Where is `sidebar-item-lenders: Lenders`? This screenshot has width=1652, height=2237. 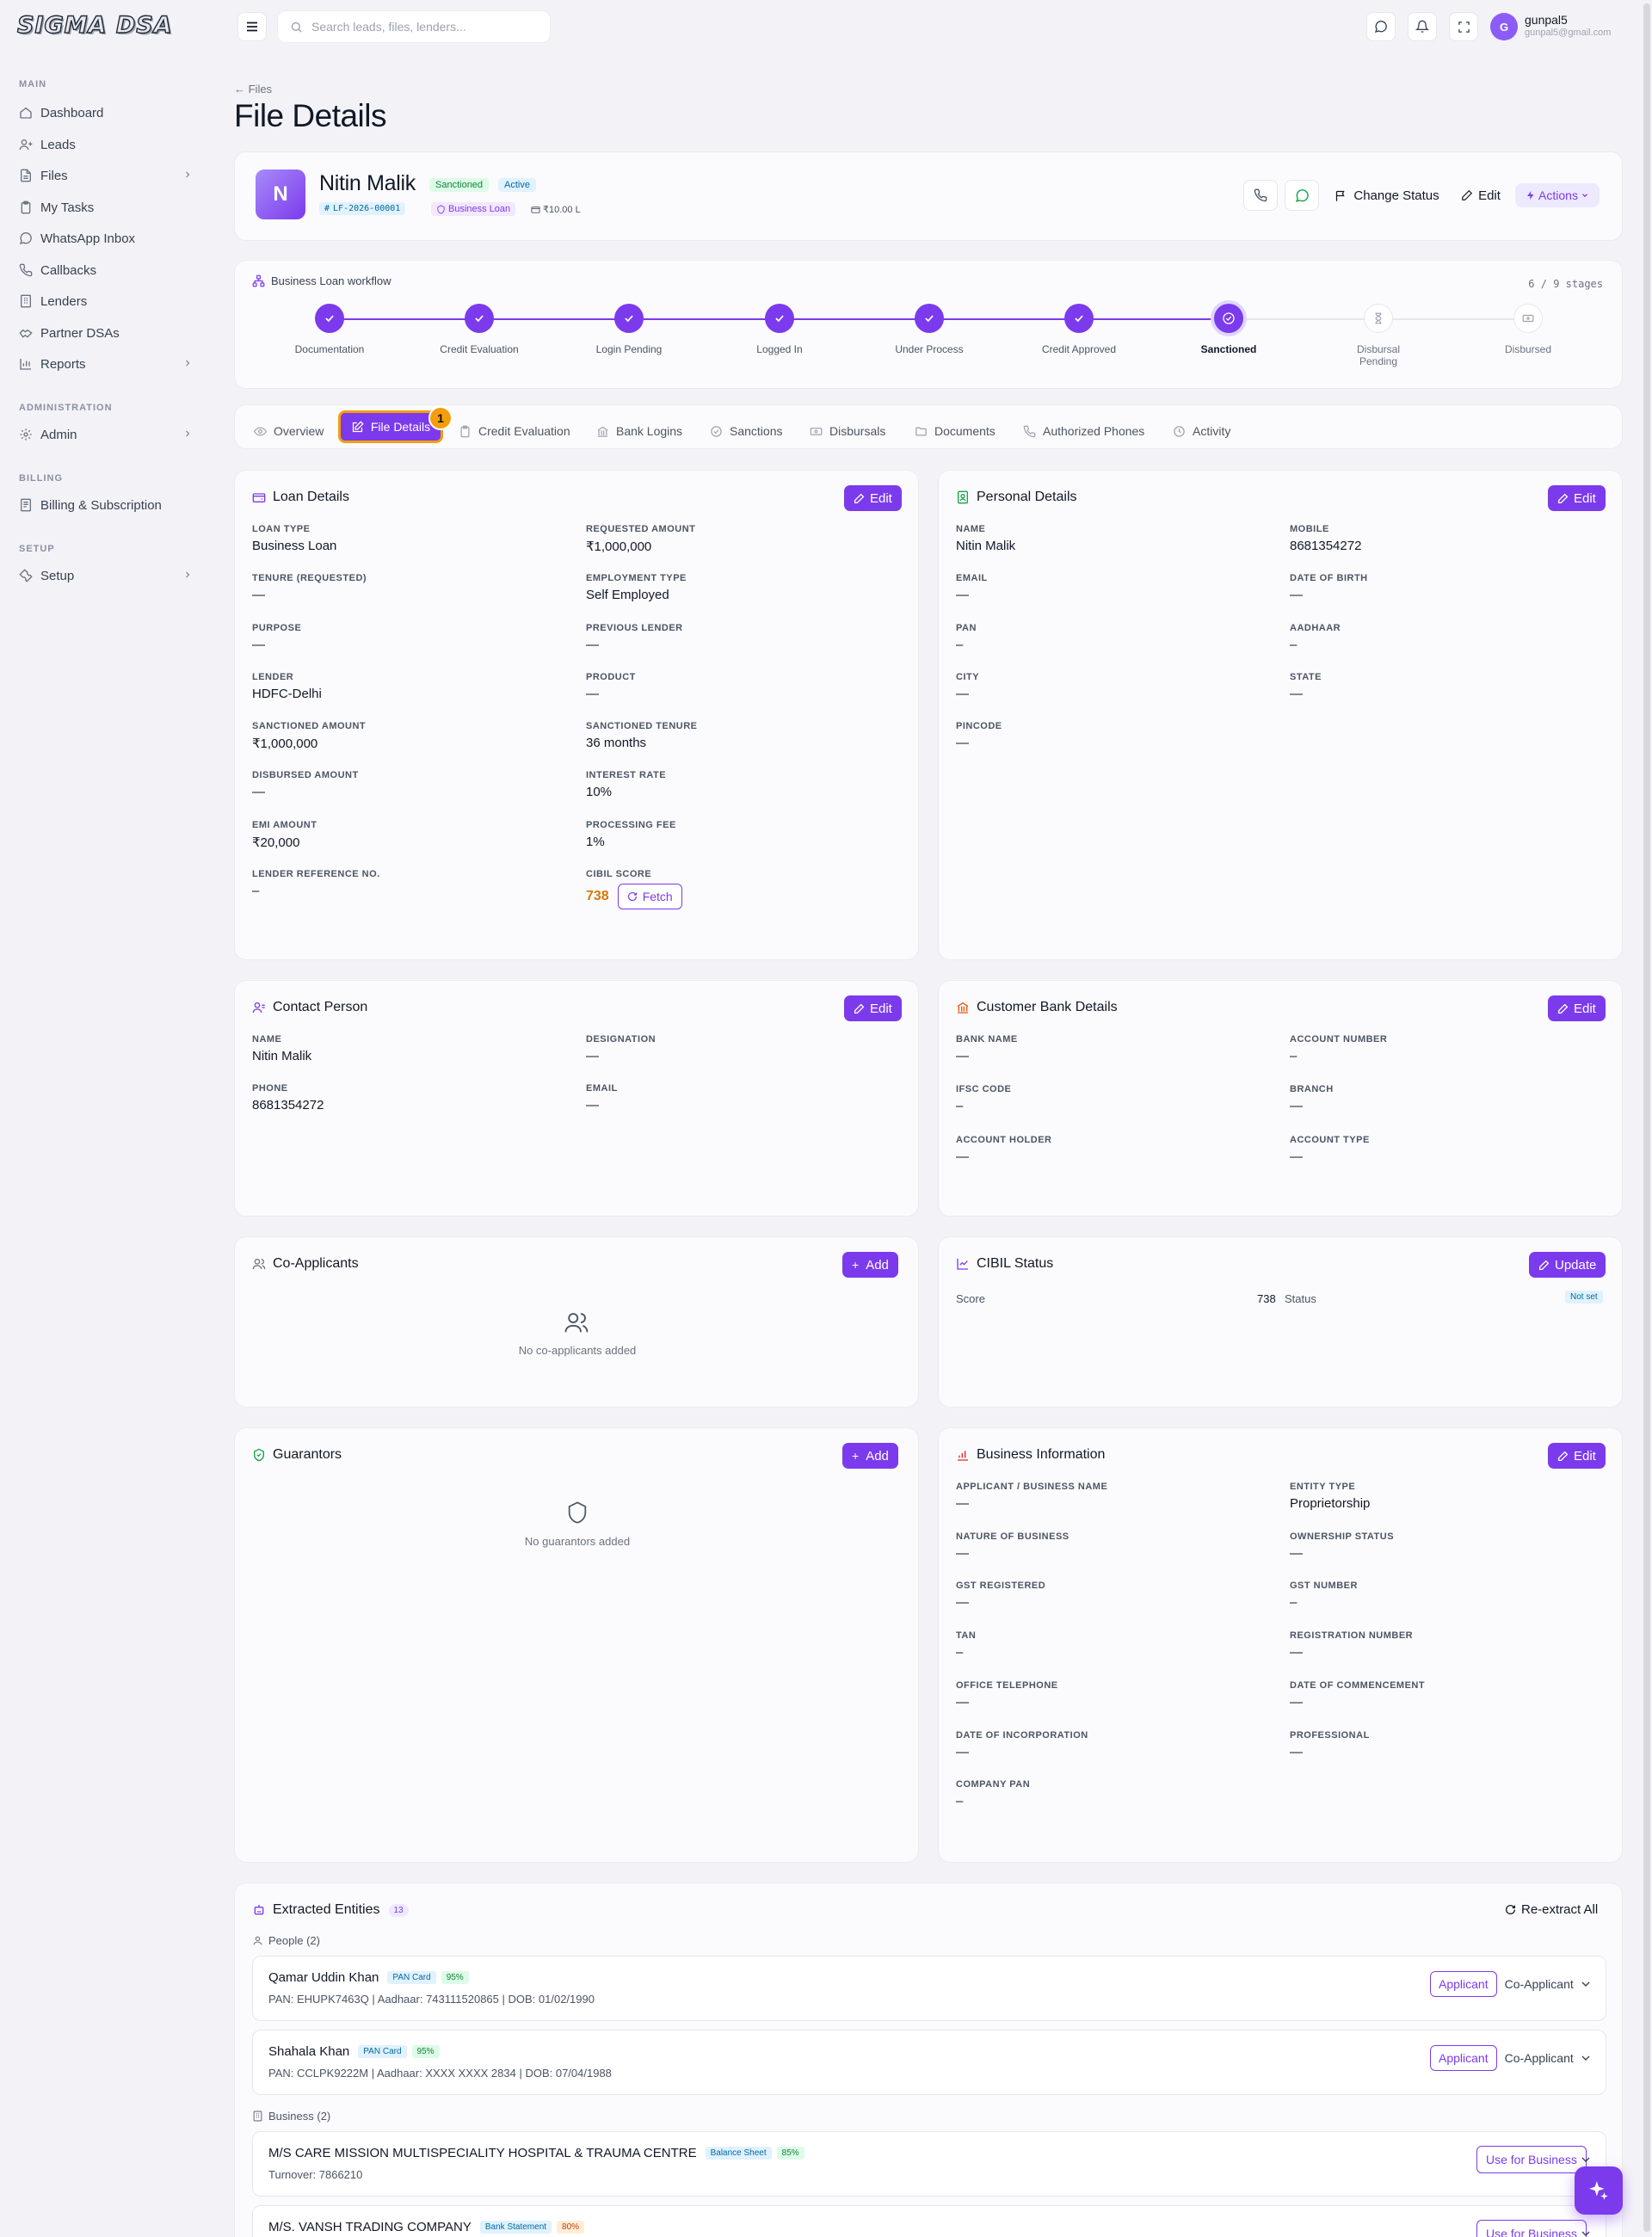
sidebar-item-lenders: Lenders is located at coordinates (107, 301).